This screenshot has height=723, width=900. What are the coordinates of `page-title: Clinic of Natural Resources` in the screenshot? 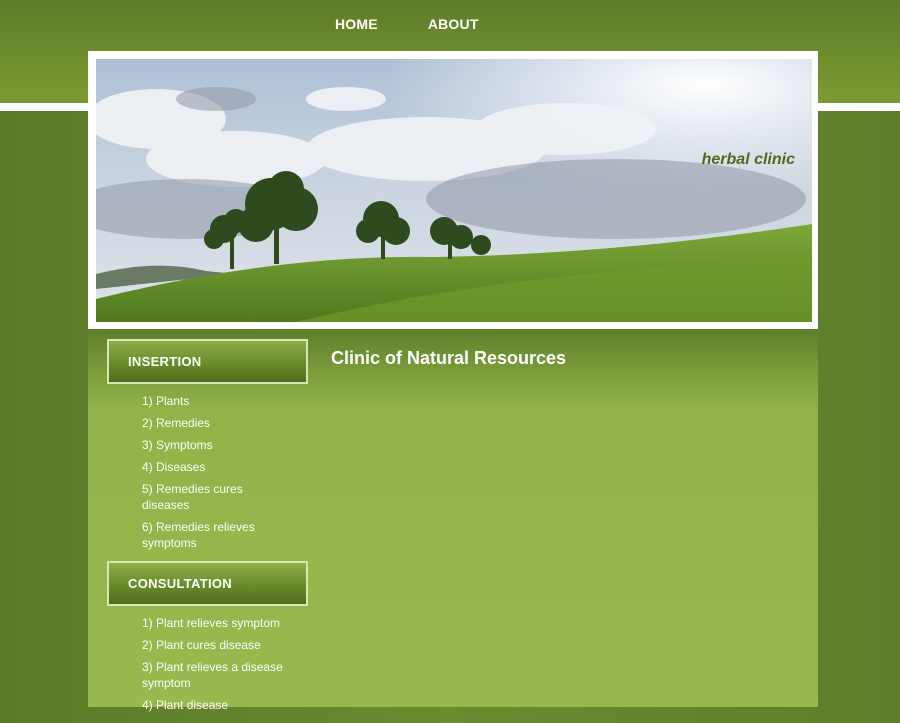 It's located at (449, 358).